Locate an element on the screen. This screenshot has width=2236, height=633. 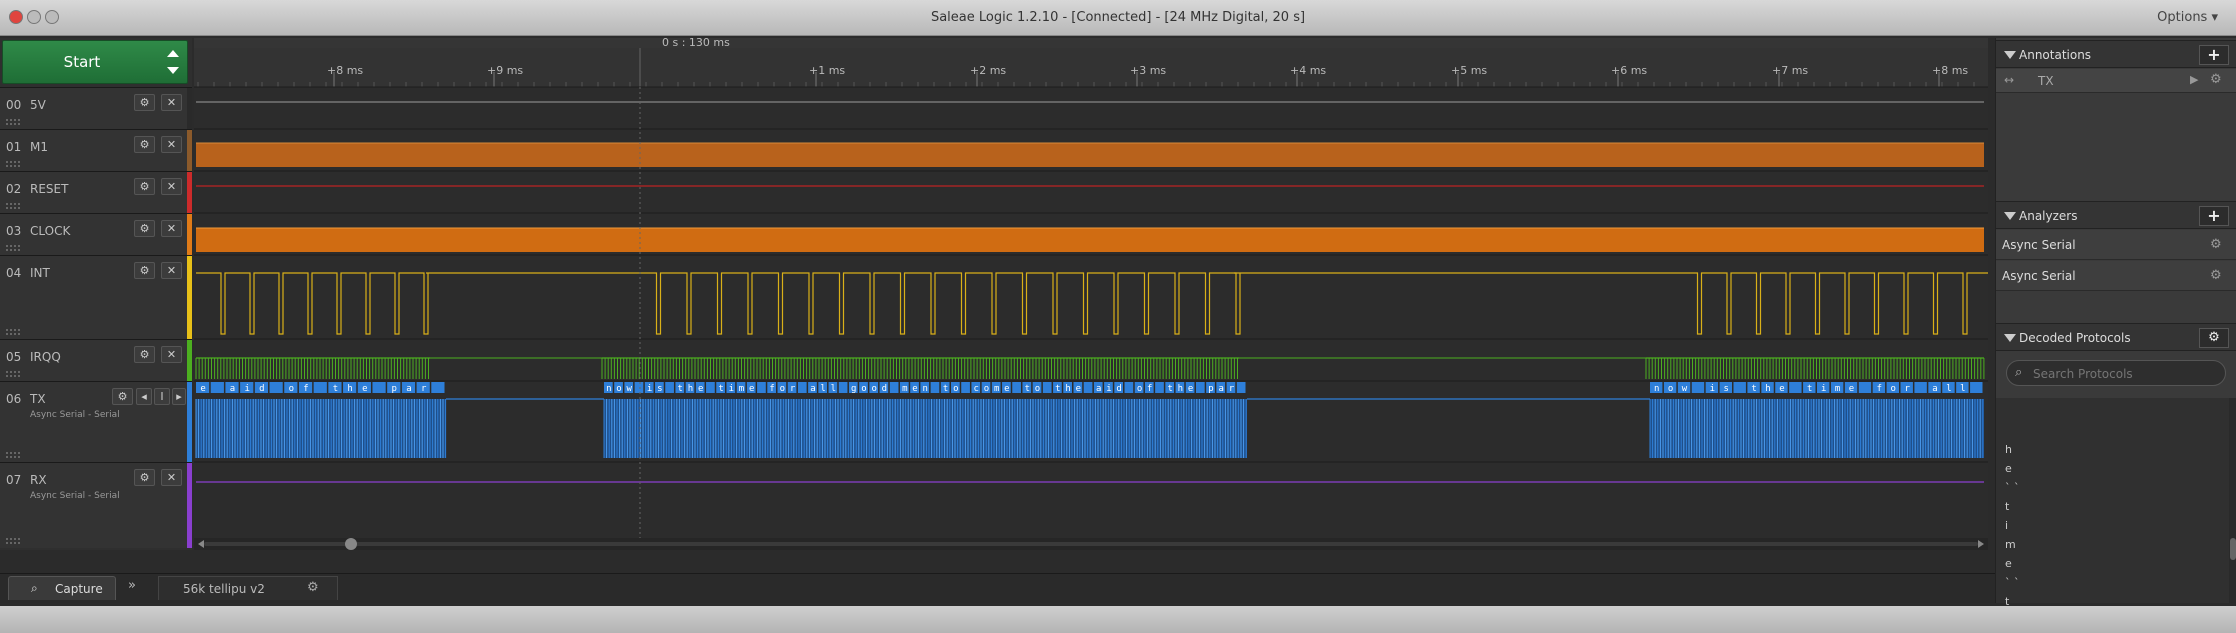
decoded-protocols-header: Decoded Protocols ⚙ is located at coordinates (2116, 337).